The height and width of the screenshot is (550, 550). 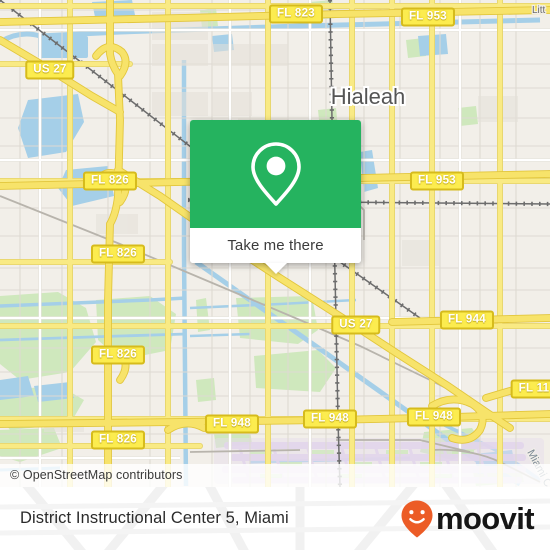 I want to click on road-shield: FL 11, so click(x=530, y=389).